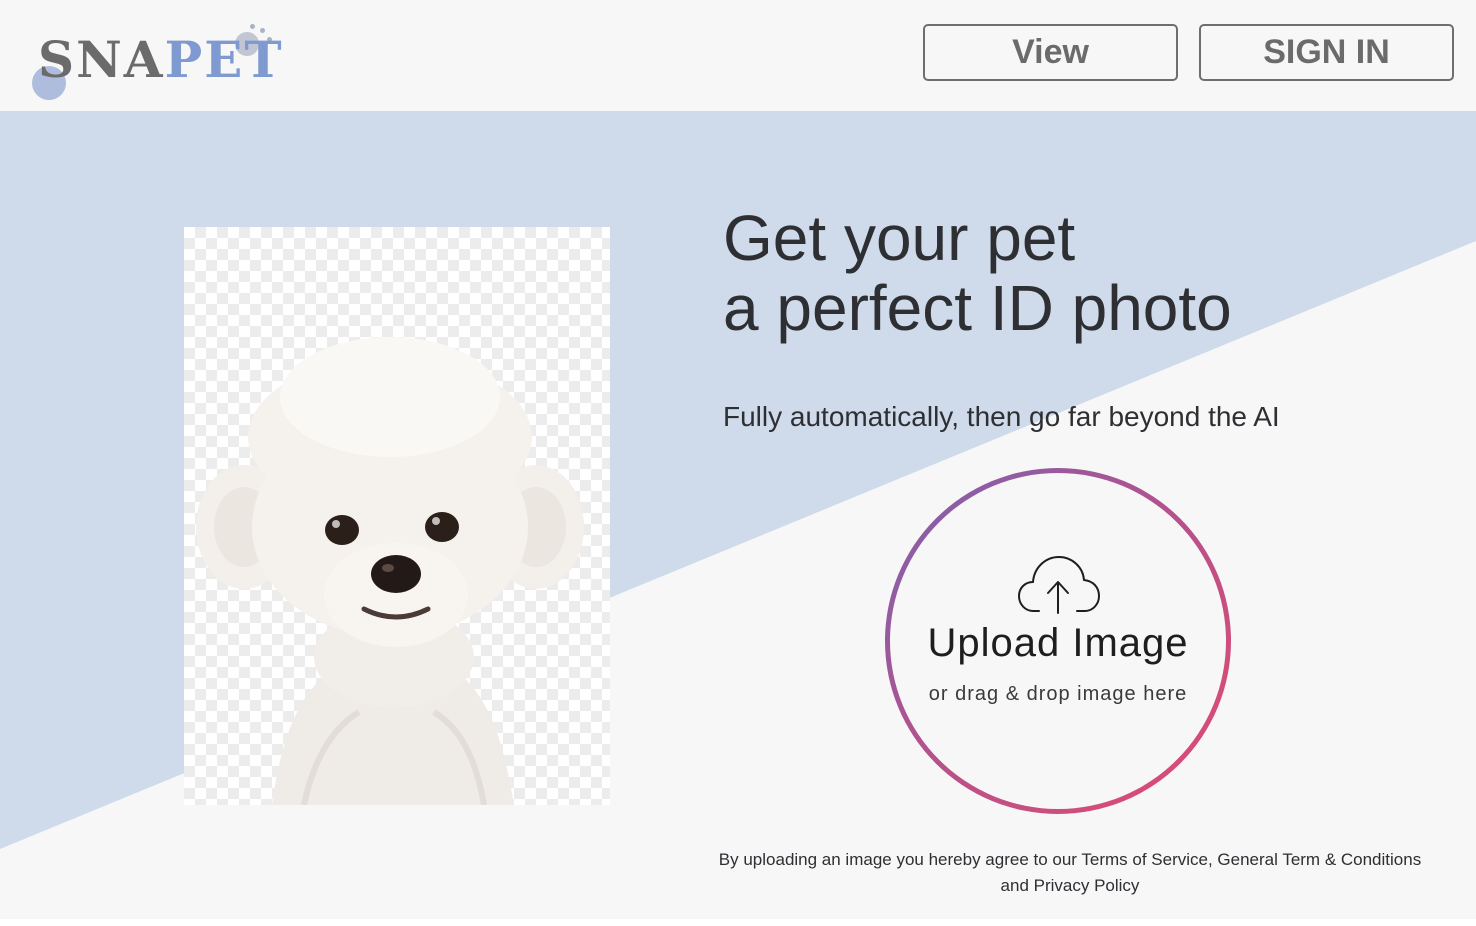 This screenshot has width=1476, height=926. What do you see at coordinates (1058, 694) in the screenshot?
I see `upload-drag-drop-hint: or drag & drop image here` at bounding box center [1058, 694].